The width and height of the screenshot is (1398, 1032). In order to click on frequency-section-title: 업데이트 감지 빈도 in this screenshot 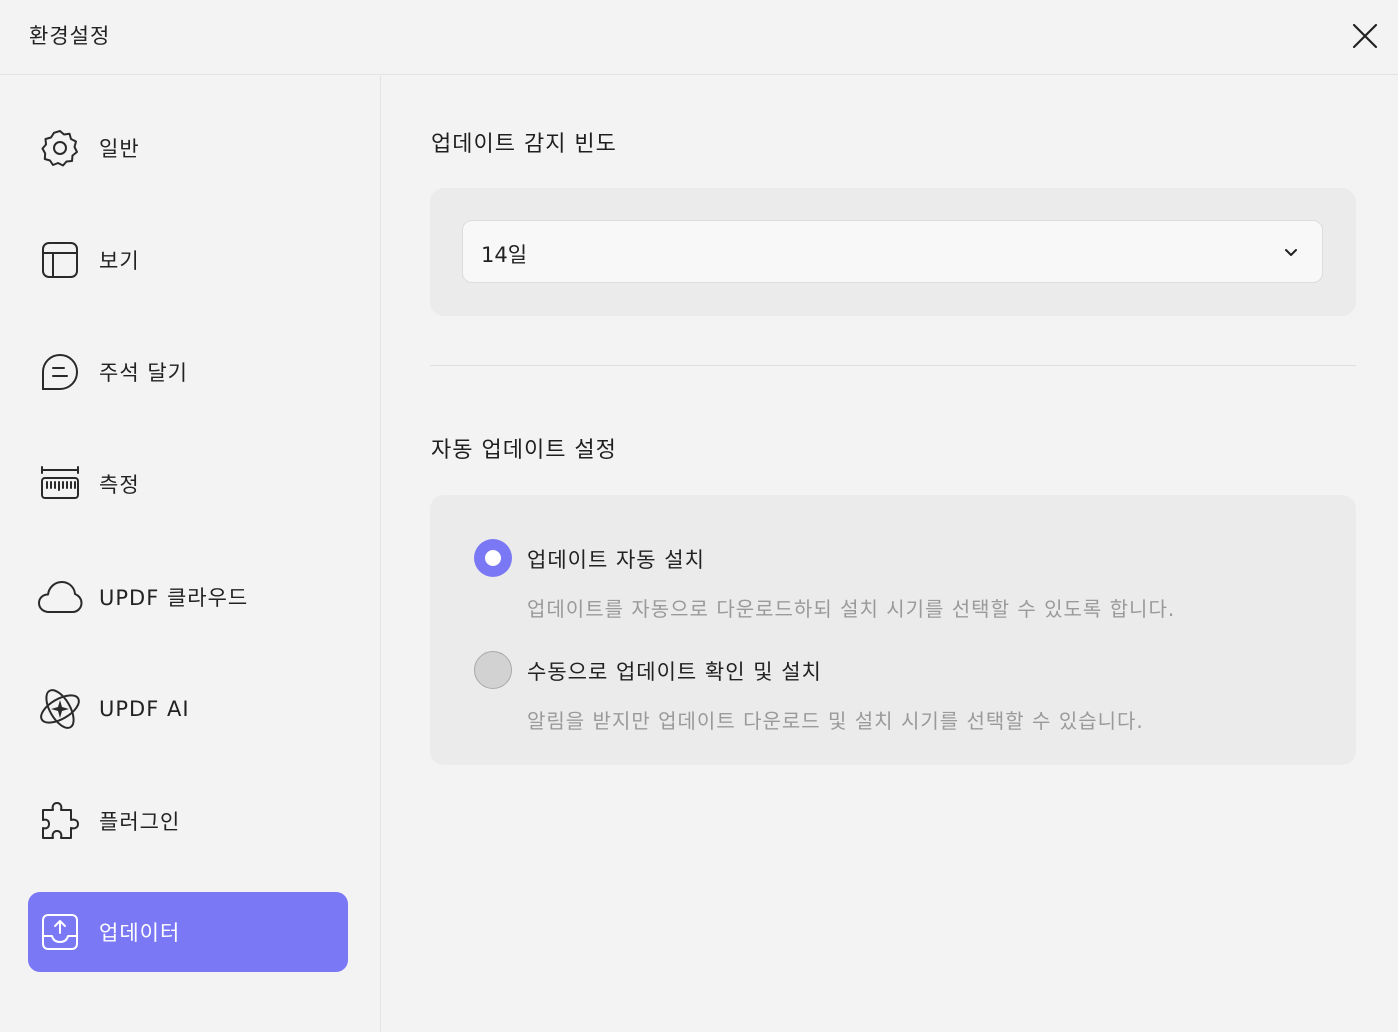, I will do `click(524, 144)`.